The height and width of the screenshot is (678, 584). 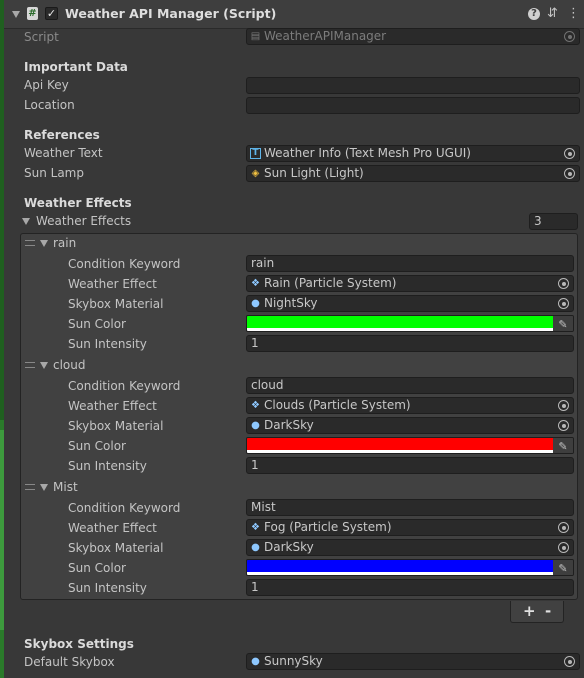 What do you see at coordinates (413, 105) in the screenshot?
I see `location-input` at bounding box center [413, 105].